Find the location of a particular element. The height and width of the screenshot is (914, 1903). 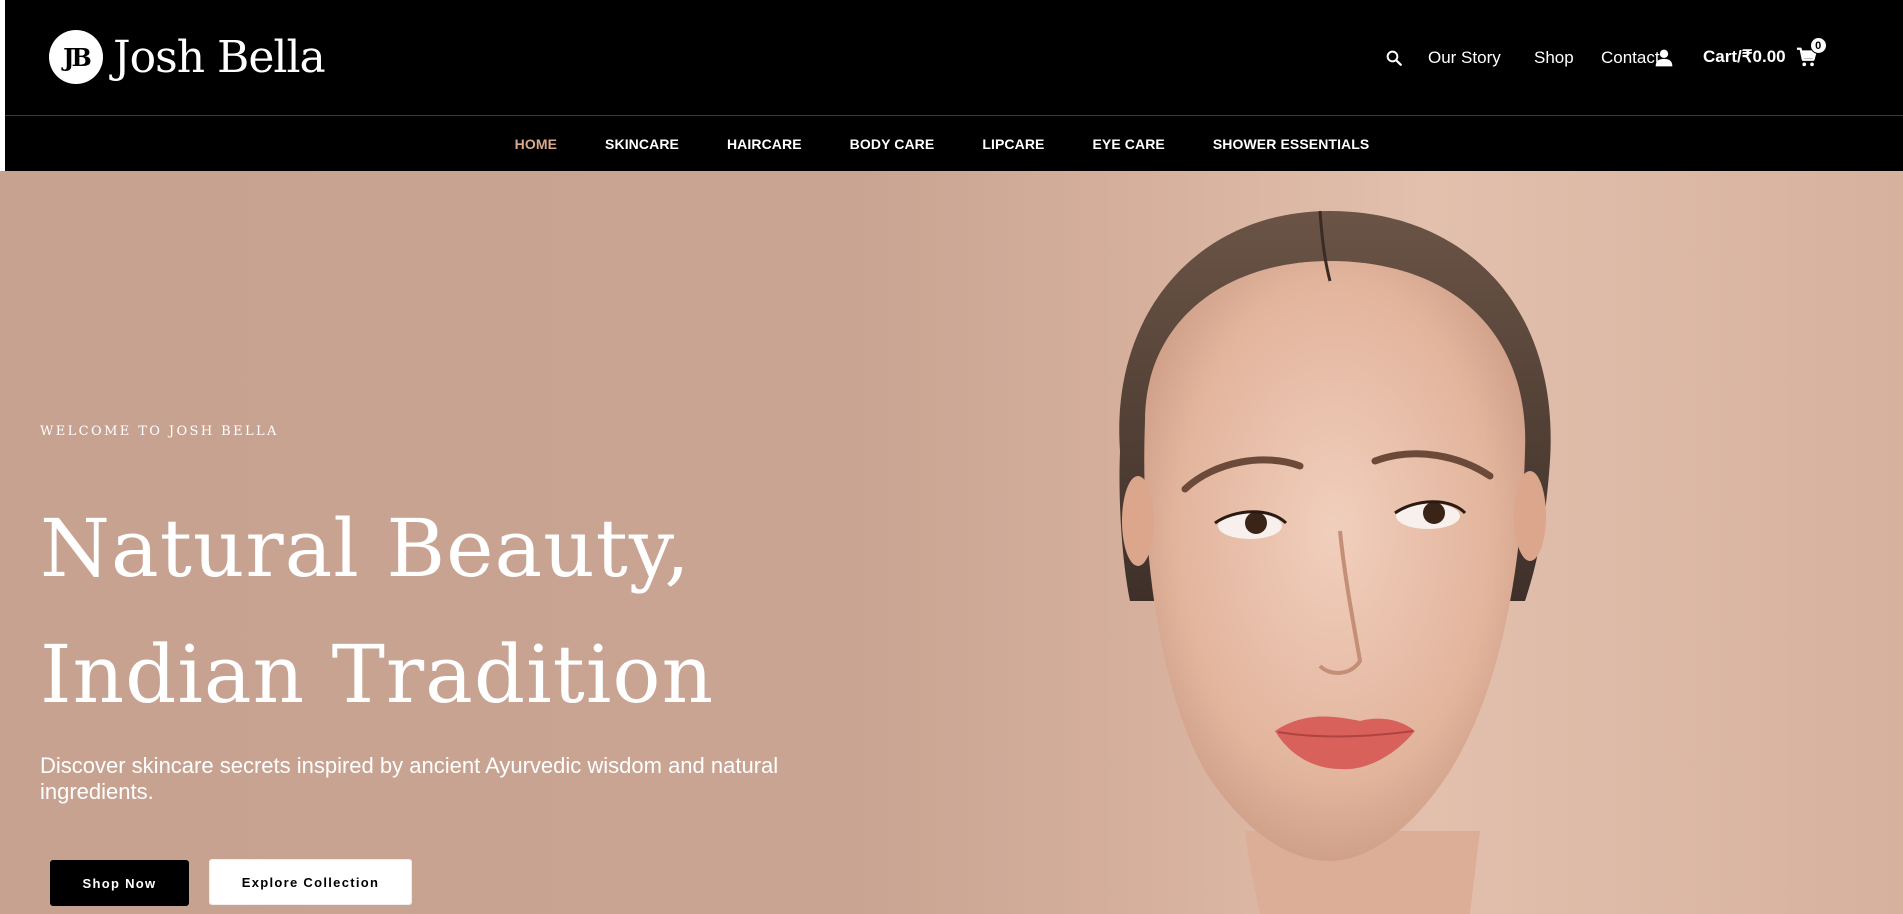

account-button is located at coordinates (1664, 58).